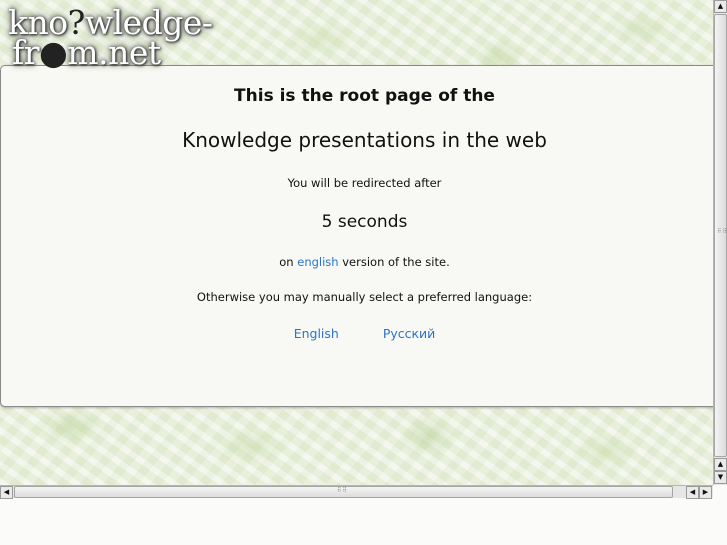 The width and height of the screenshot is (727, 545). I want to click on language-link-english: English, so click(316, 333).